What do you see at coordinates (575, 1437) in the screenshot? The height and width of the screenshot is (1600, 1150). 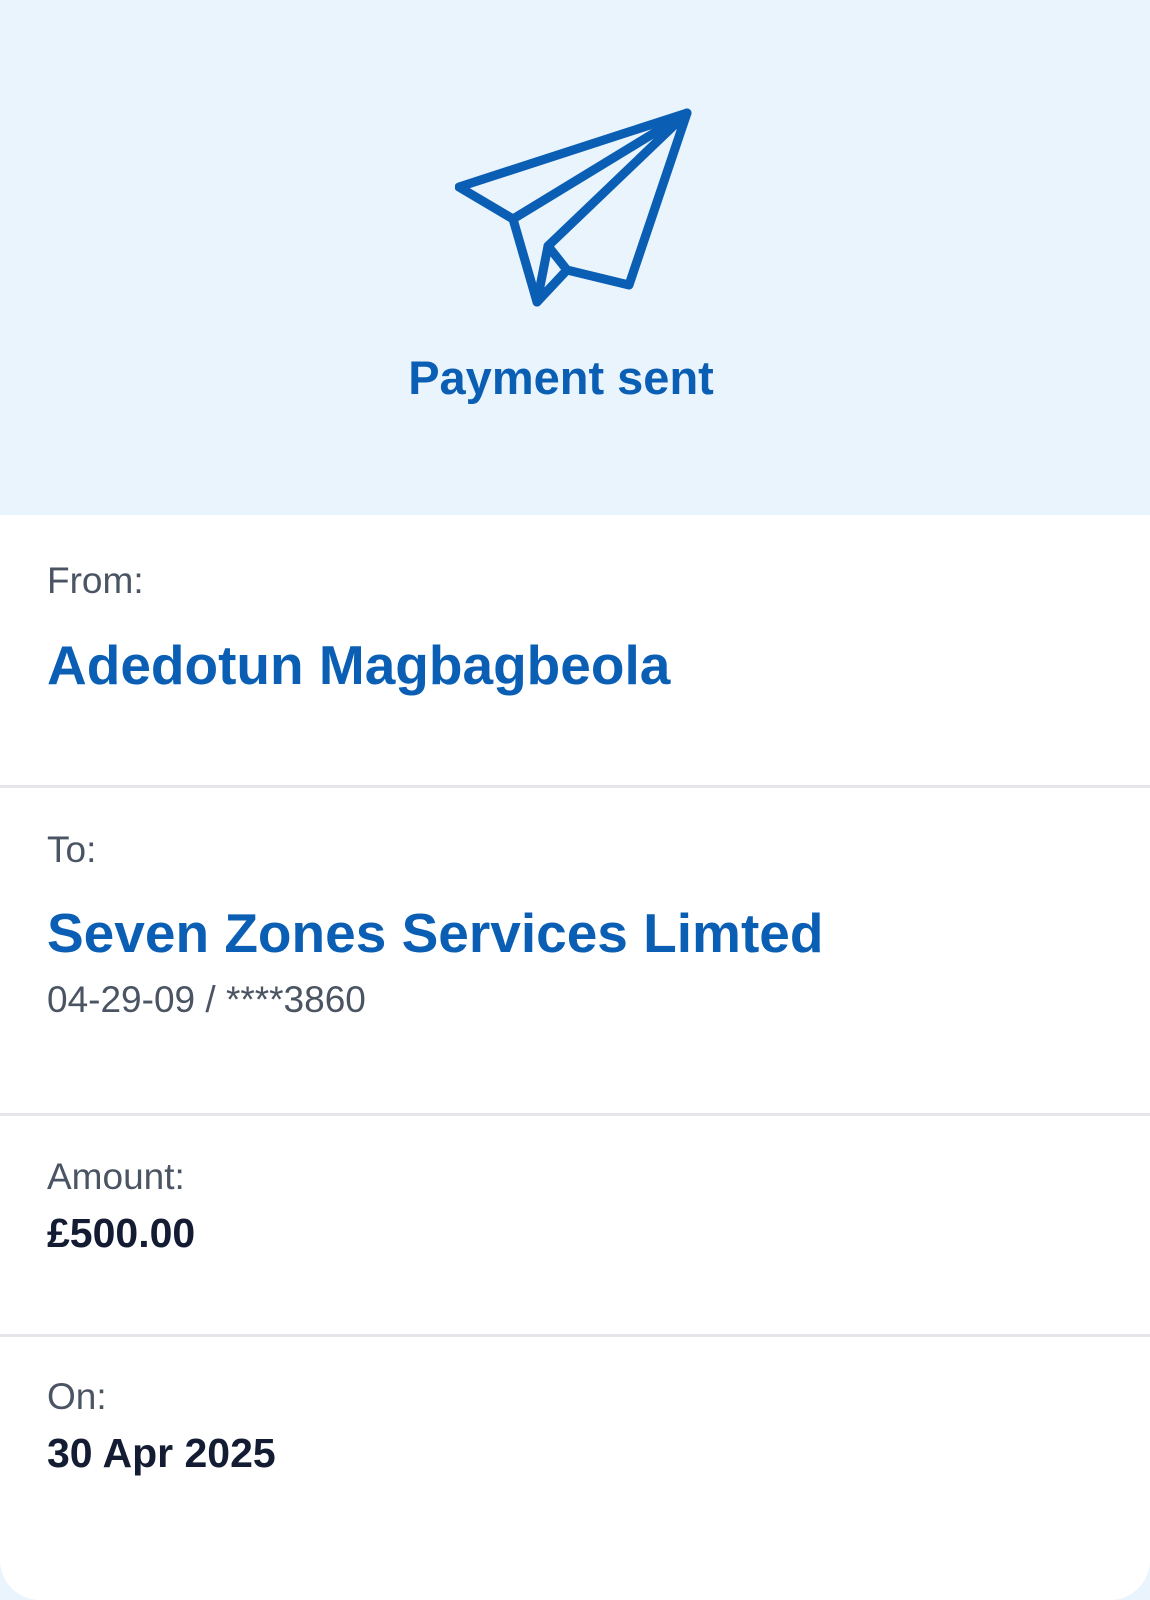 I see `date-section: On: 30 Apr 2025` at bounding box center [575, 1437].